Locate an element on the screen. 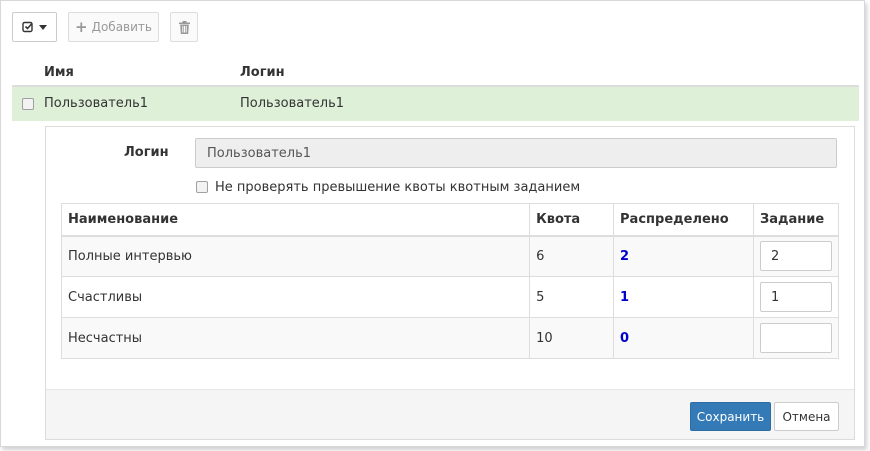  table-row: Несчастны 10 0 is located at coordinates (450, 338).